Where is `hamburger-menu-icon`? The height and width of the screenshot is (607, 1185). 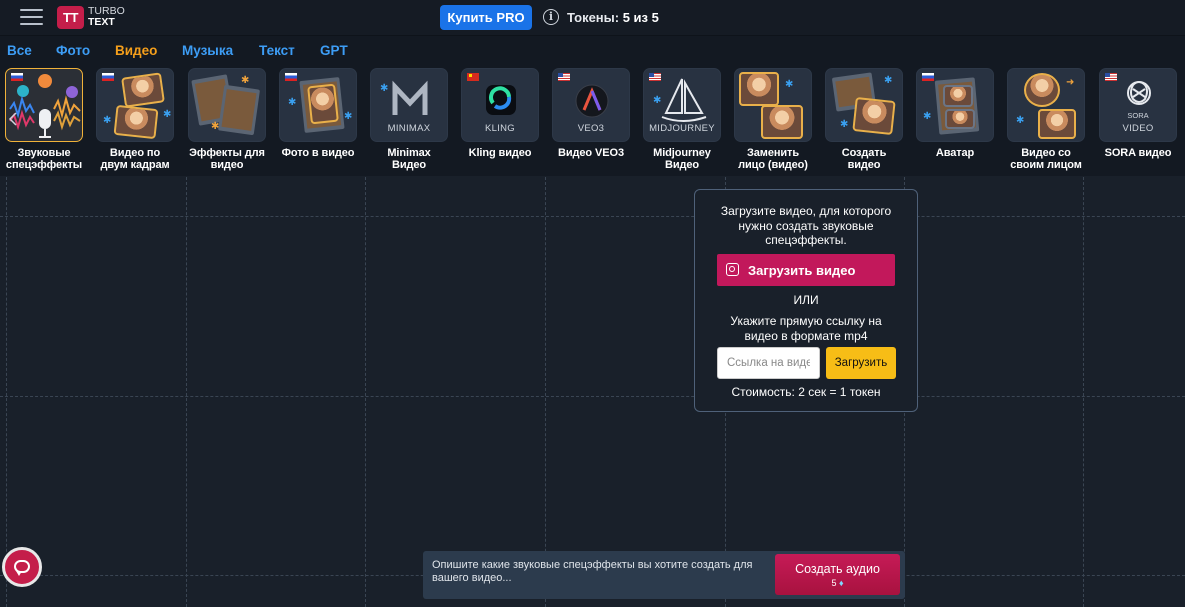 hamburger-menu-icon is located at coordinates (31, 18).